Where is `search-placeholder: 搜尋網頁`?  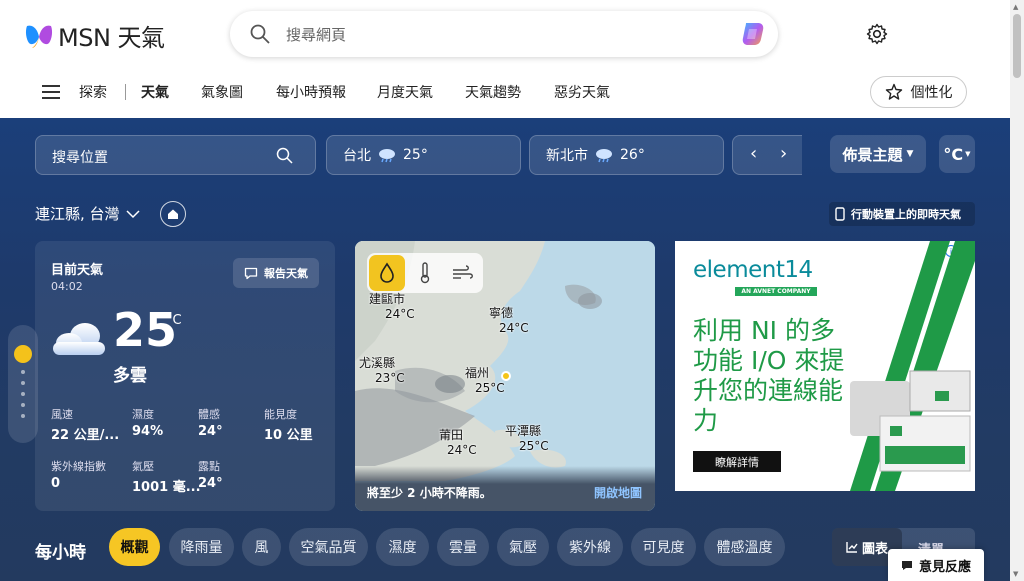
search-placeholder: 搜尋網頁 is located at coordinates (316, 35).